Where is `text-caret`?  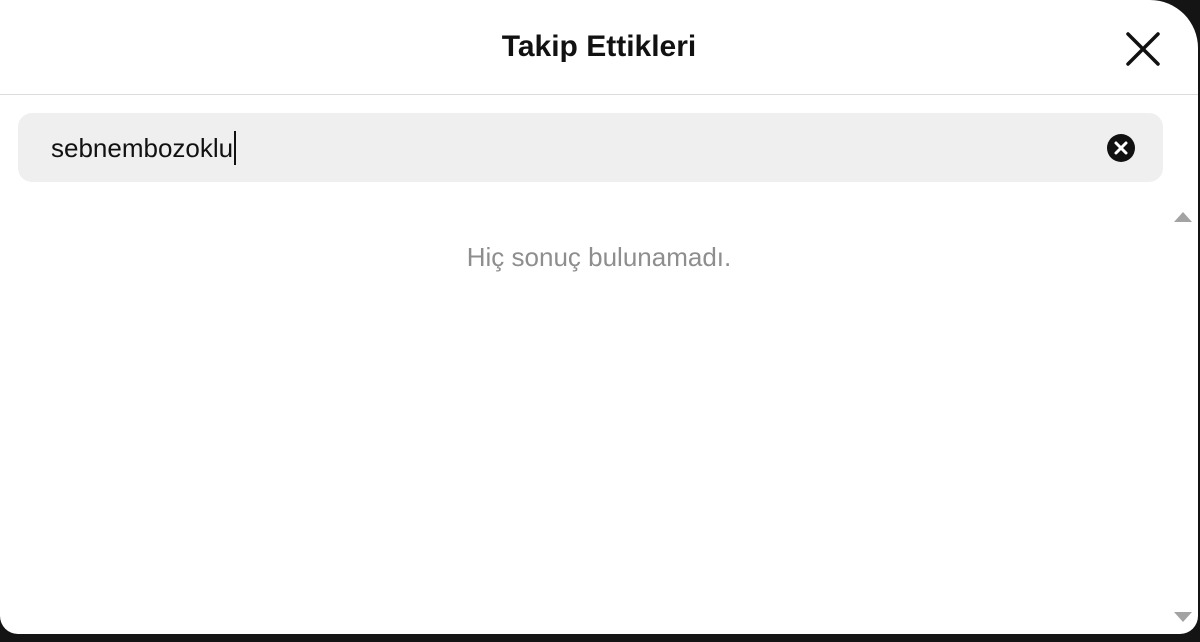 text-caret is located at coordinates (235, 148).